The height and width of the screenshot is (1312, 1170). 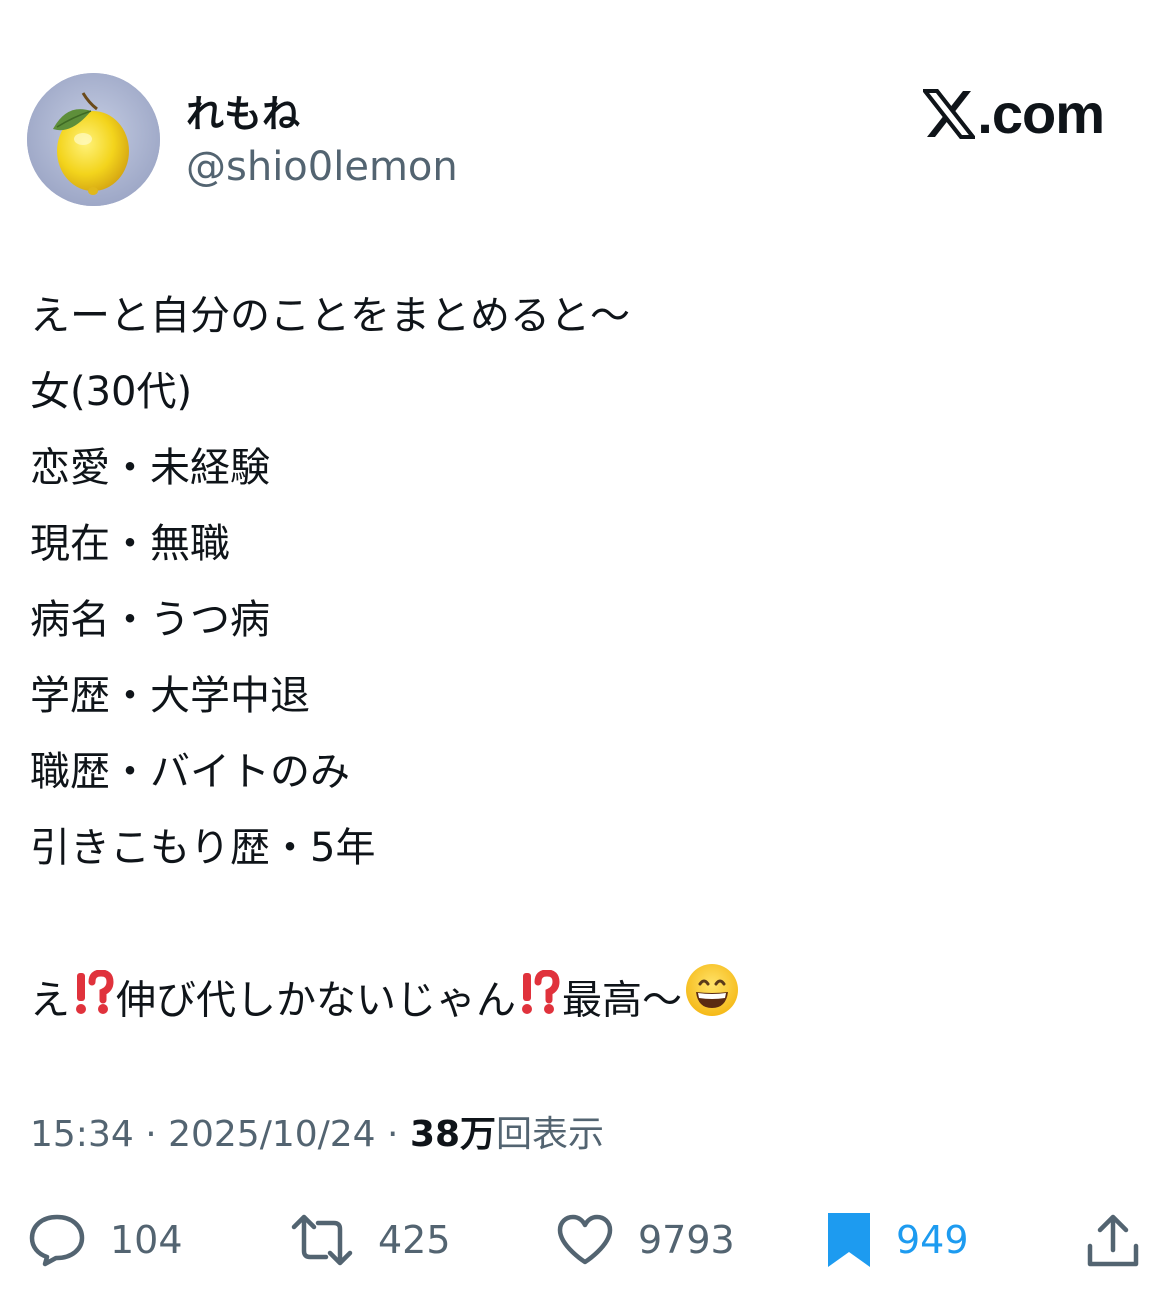 I want to click on tweet-line: 病名・うつ病, so click(x=150, y=620).